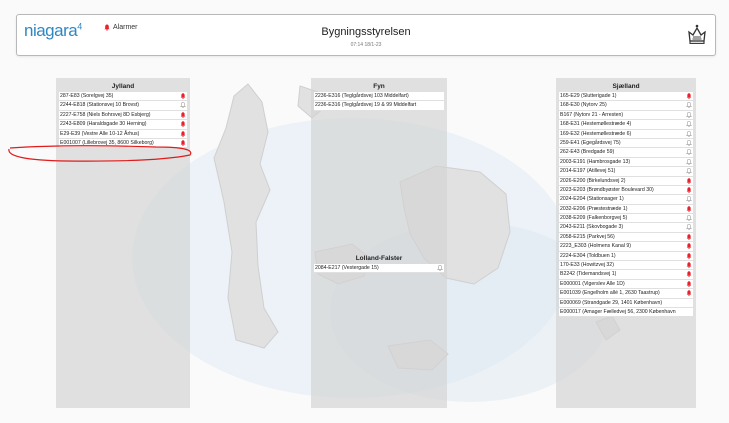 The width and height of the screenshot is (729, 423). Describe the element at coordinates (588, 96) in the screenshot. I see `building-label: 165-E29 (Slutterigade 1)` at that location.